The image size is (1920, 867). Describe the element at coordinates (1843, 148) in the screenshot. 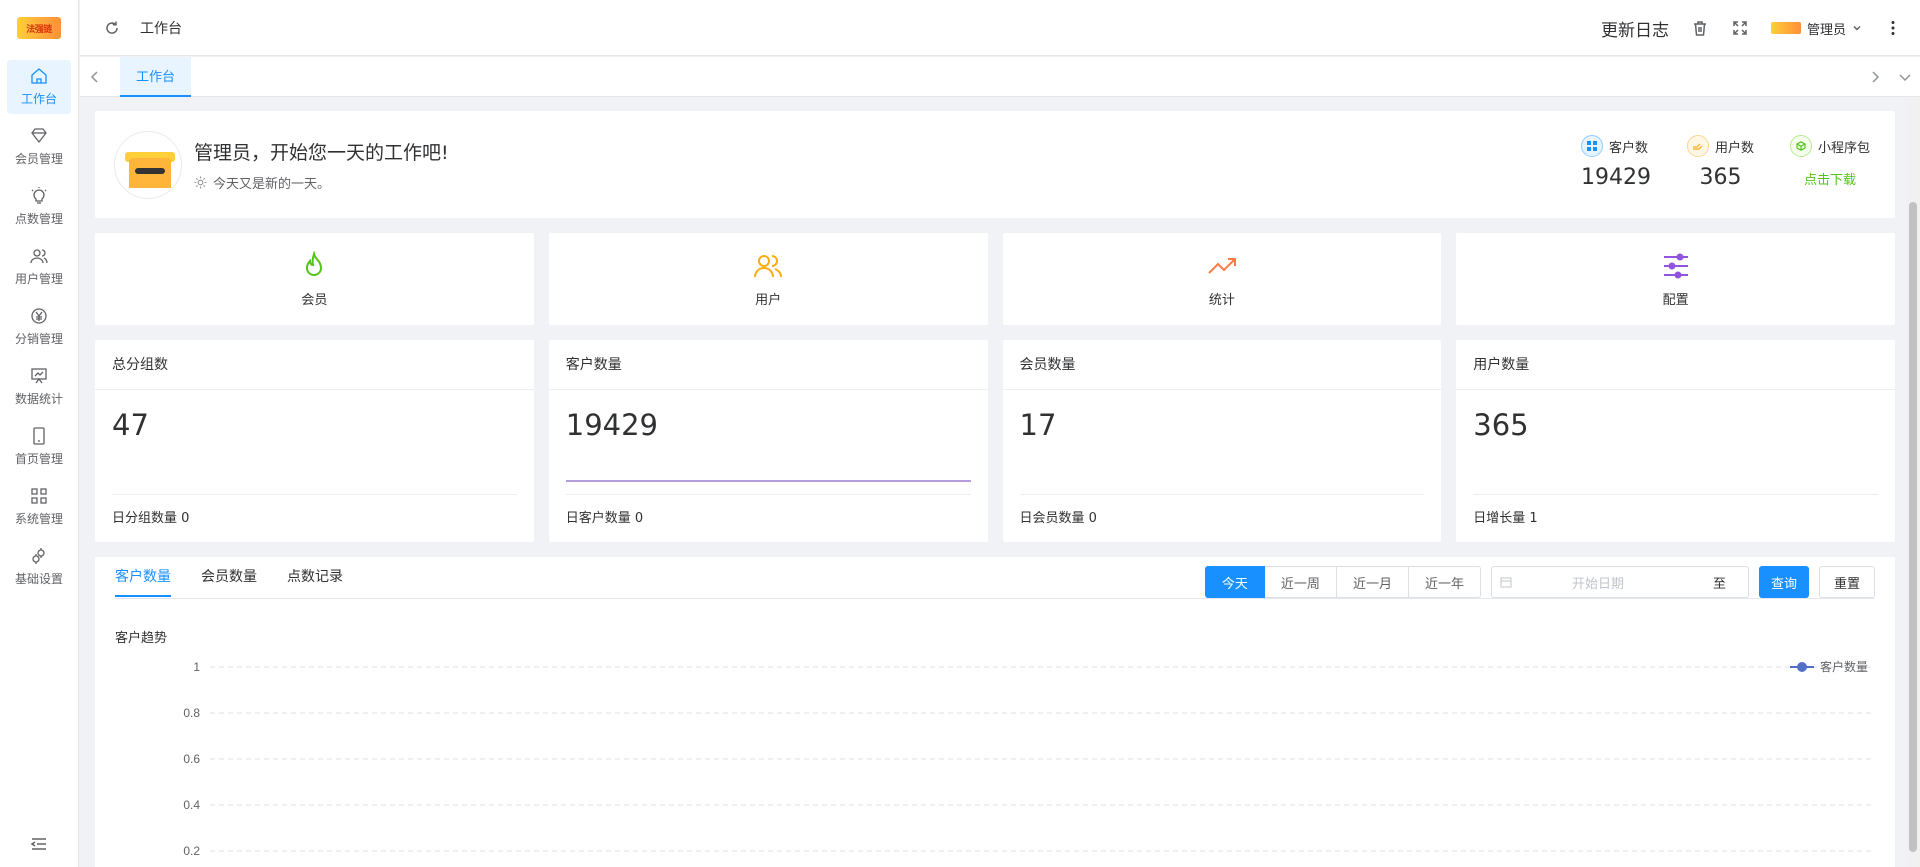

I see `stat-miniapp-label: 小程序包` at that location.